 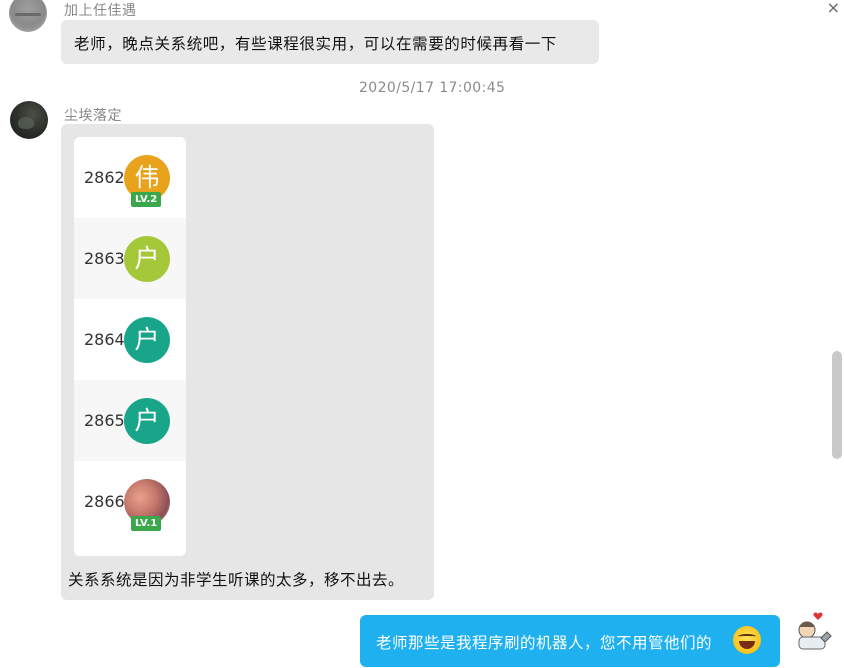 What do you see at coordinates (104, 177) in the screenshot?
I see `user-number: 2862` at bounding box center [104, 177].